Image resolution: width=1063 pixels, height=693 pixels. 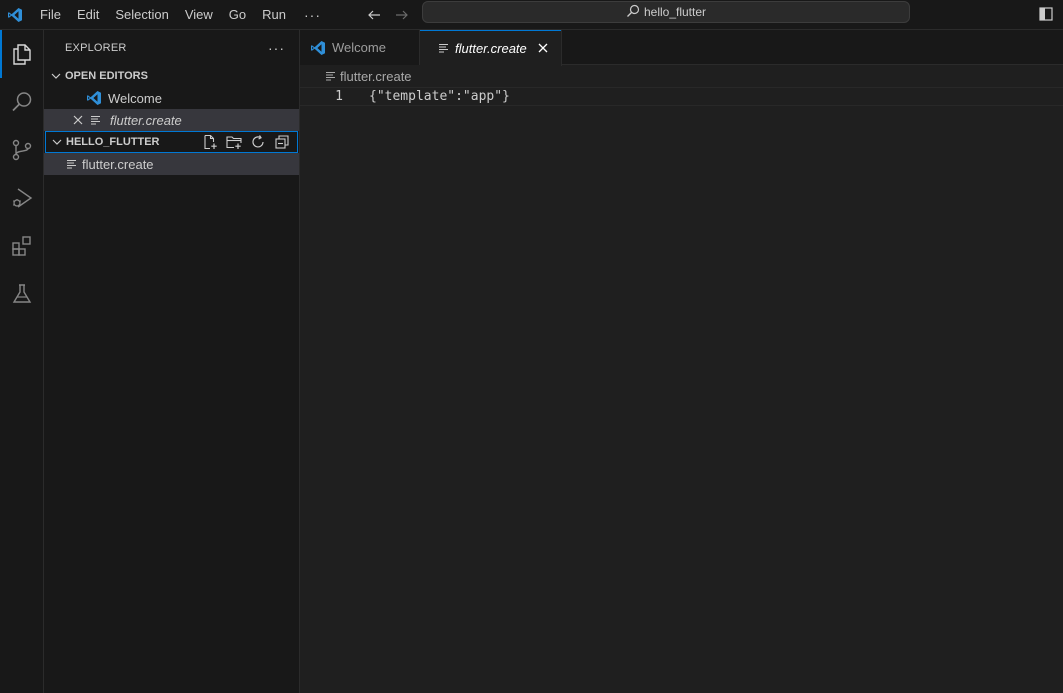 I want to click on testing-icon, so click(x=22, y=294).